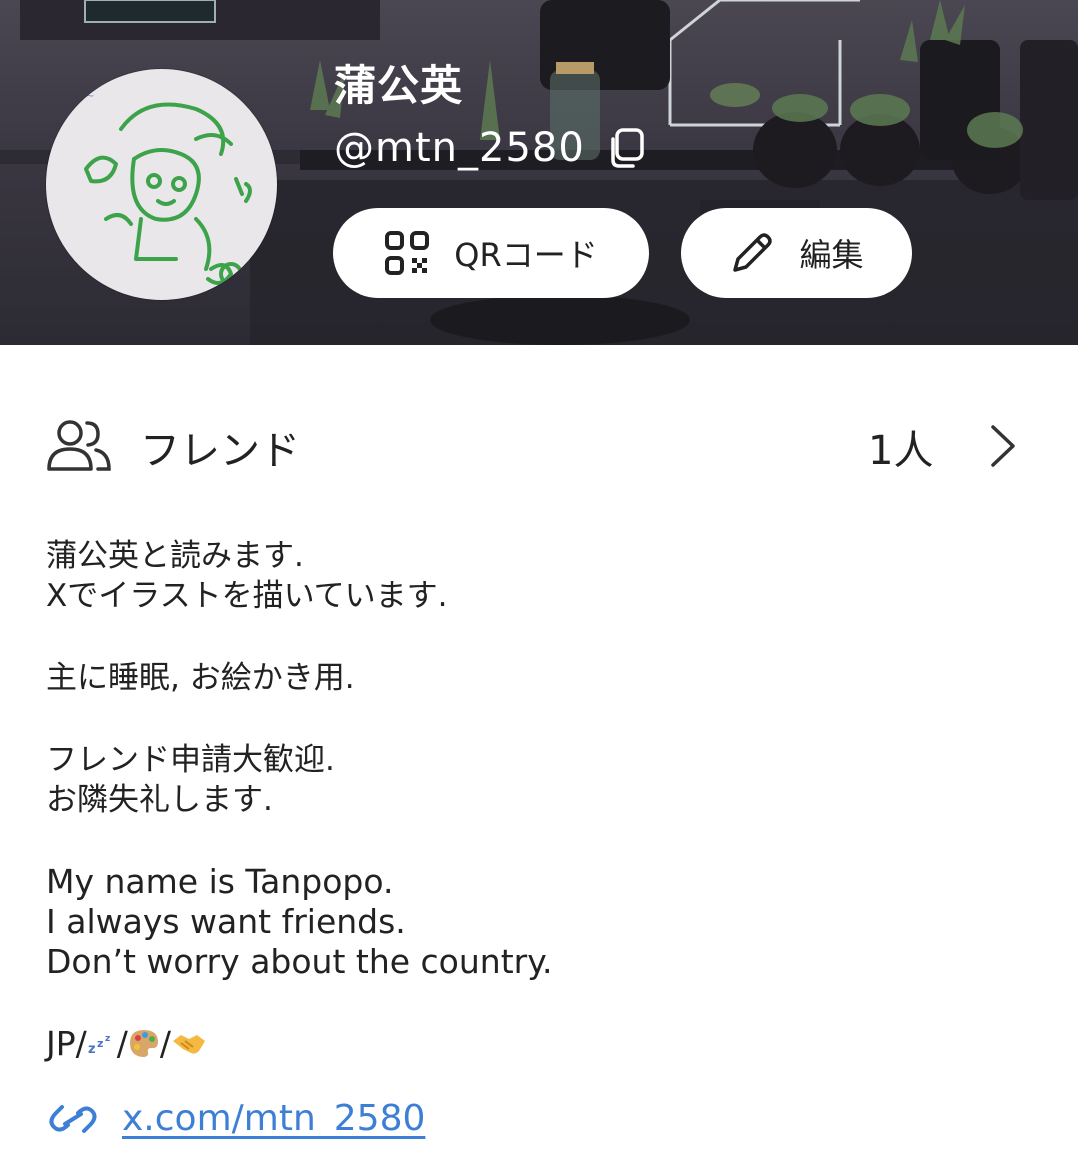 This screenshot has height=1156, width=1078. What do you see at coordinates (159, 800) in the screenshot?
I see `bio-line: お隣失礼します.` at bounding box center [159, 800].